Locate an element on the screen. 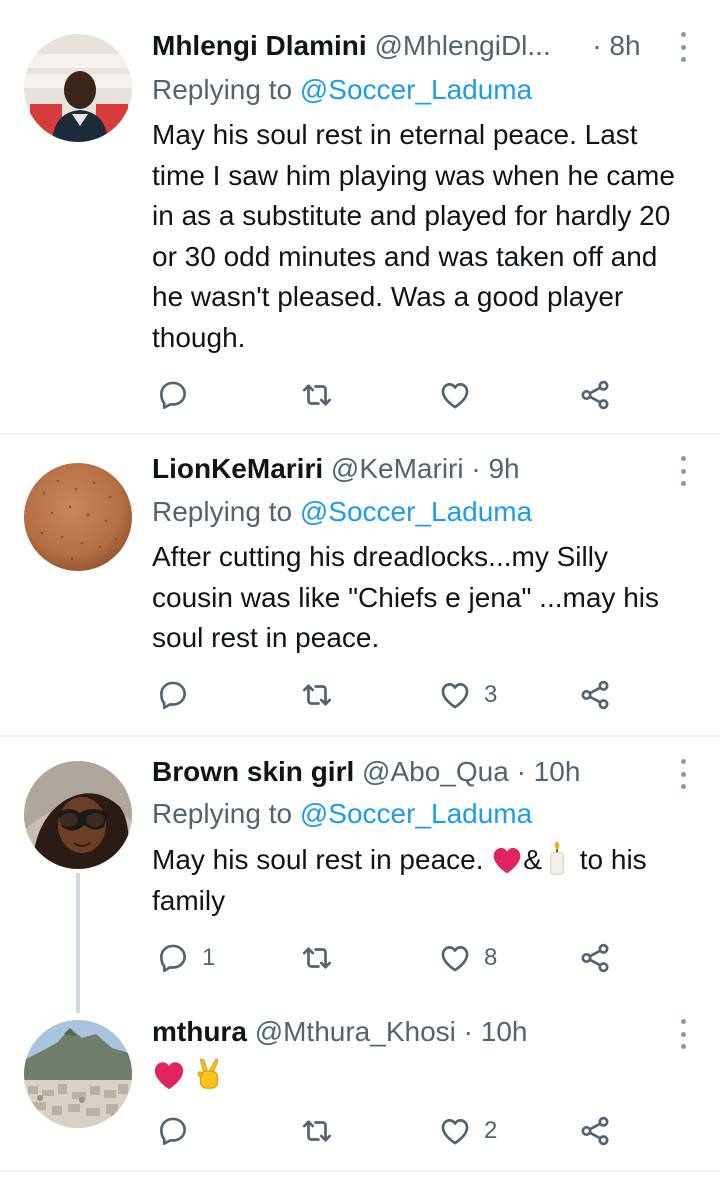 Image resolution: width=720 pixels, height=1188 pixels. like-button is located at coordinates (461, 395).